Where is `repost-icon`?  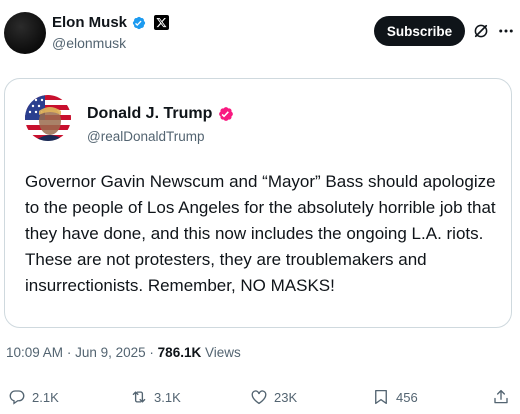 repost-icon is located at coordinates (139, 397).